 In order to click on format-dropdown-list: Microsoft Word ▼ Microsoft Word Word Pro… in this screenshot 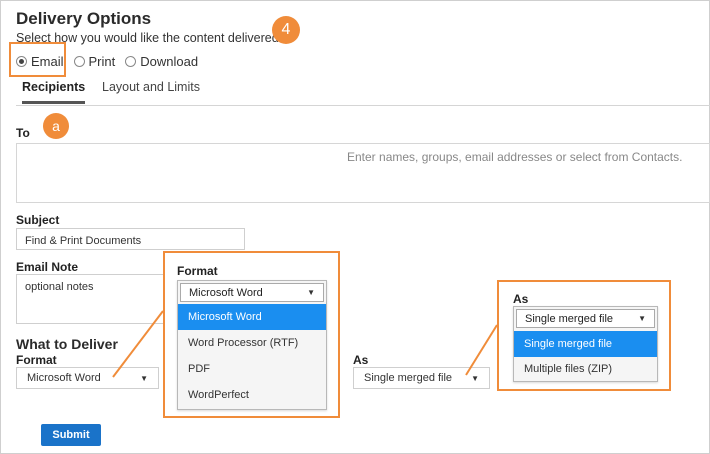, I will do `click(252, 345)`.